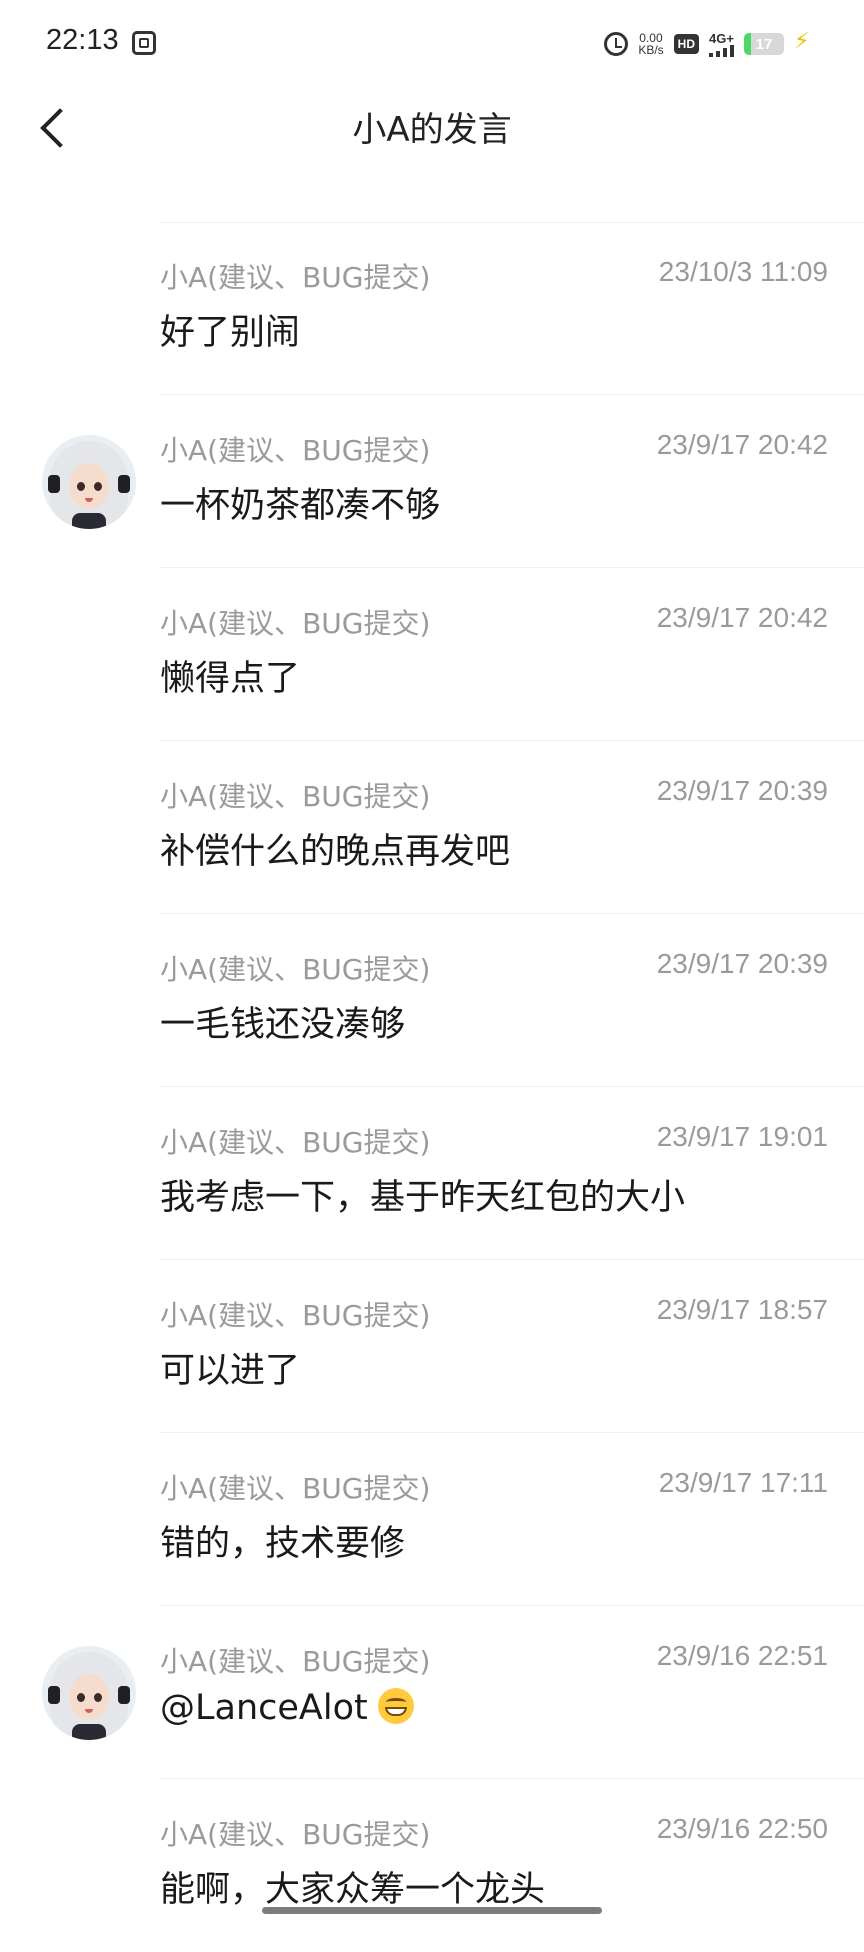 This screenshot has height=1952, width=864. What do you see at coordinates (432, 1519) in the screenshot?
I see `list-item: 小A(建议、BUG提交) 23/9/17 17:11 错的，技术要修` at bounding box center [432, 1519].